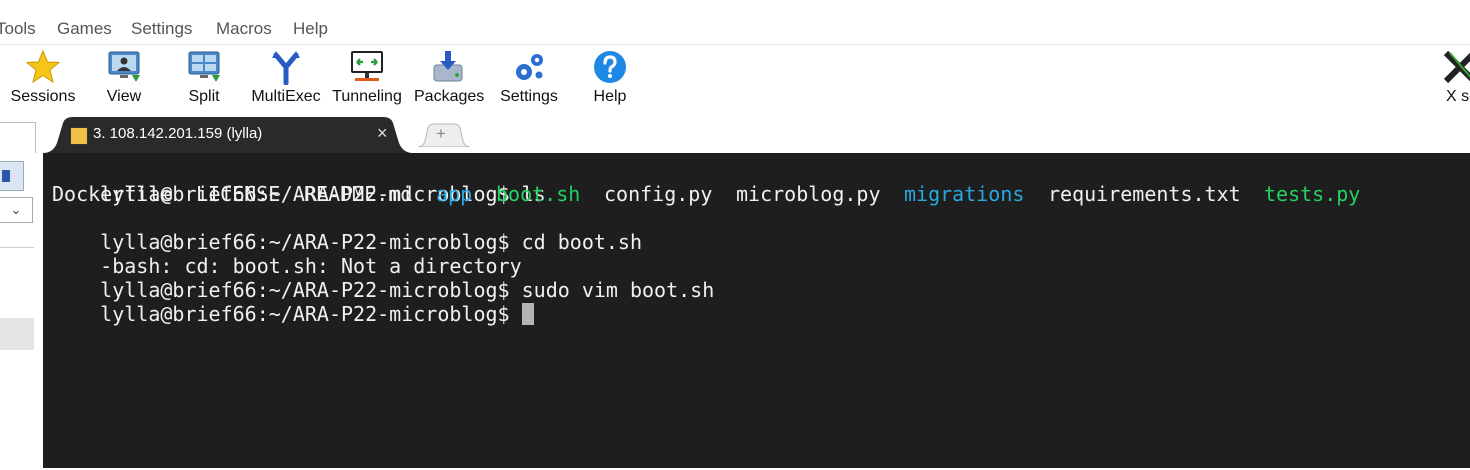 The width and height of the screenshot is (1470, 470). I want to click on sidebar-dropdown: ⌄, so click(16, 210).